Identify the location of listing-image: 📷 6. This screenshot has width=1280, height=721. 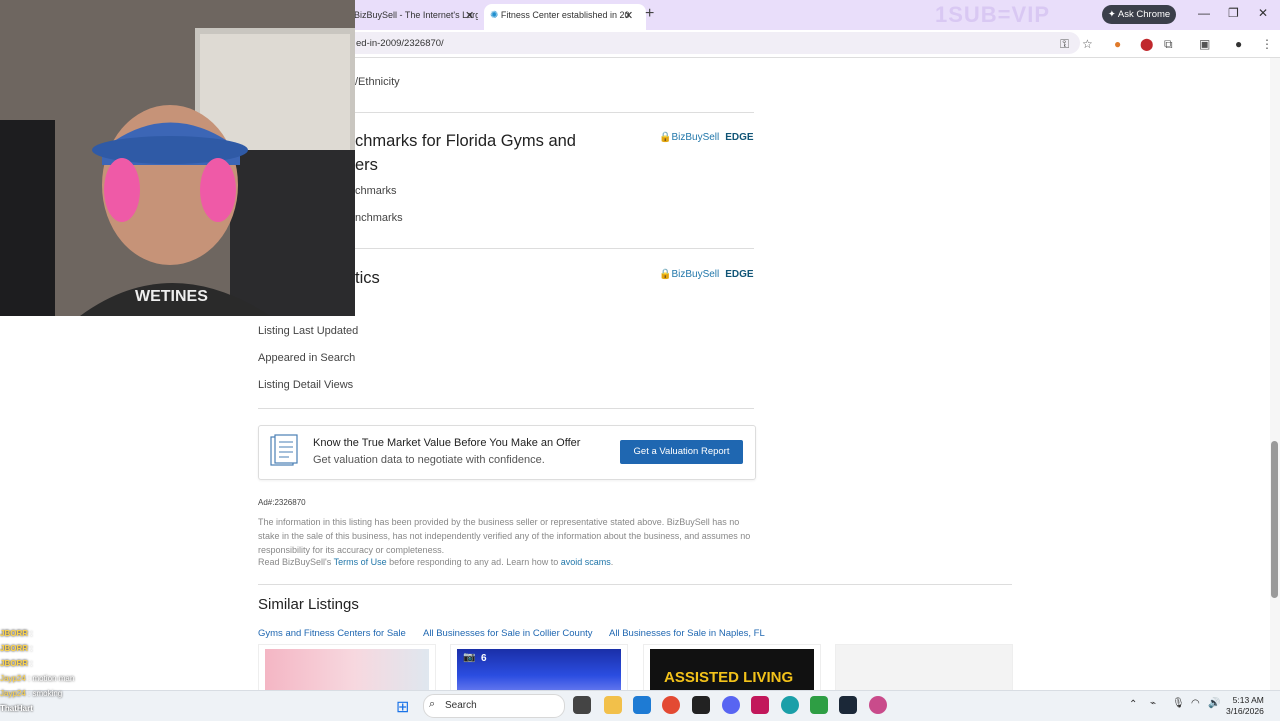
(539, 670).